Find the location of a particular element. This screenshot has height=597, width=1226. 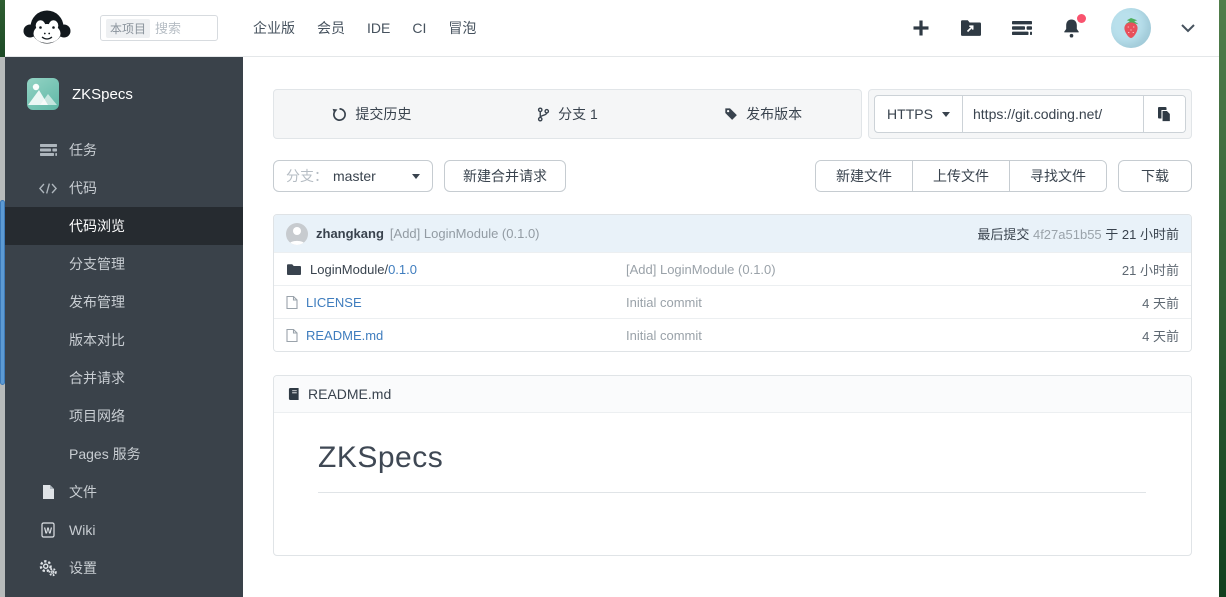

folder-version-link: 0.1.0 is located at coordinates (402, 269).